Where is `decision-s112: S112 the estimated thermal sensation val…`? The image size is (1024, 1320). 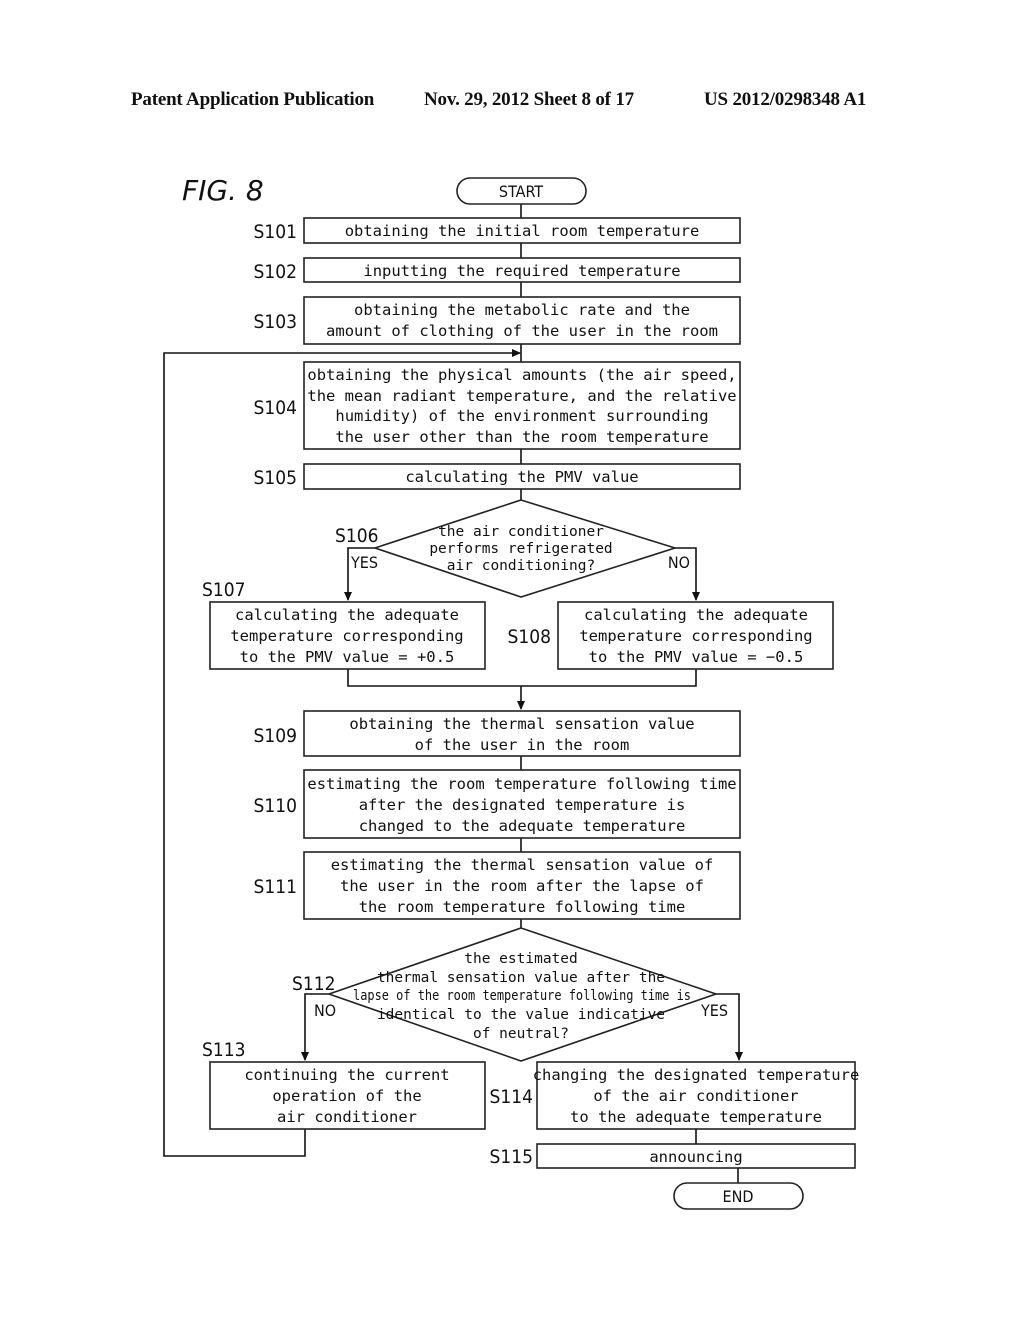
decision-s112: S112 the estimated thermal sensation val… is located at coordinates (510, 994).